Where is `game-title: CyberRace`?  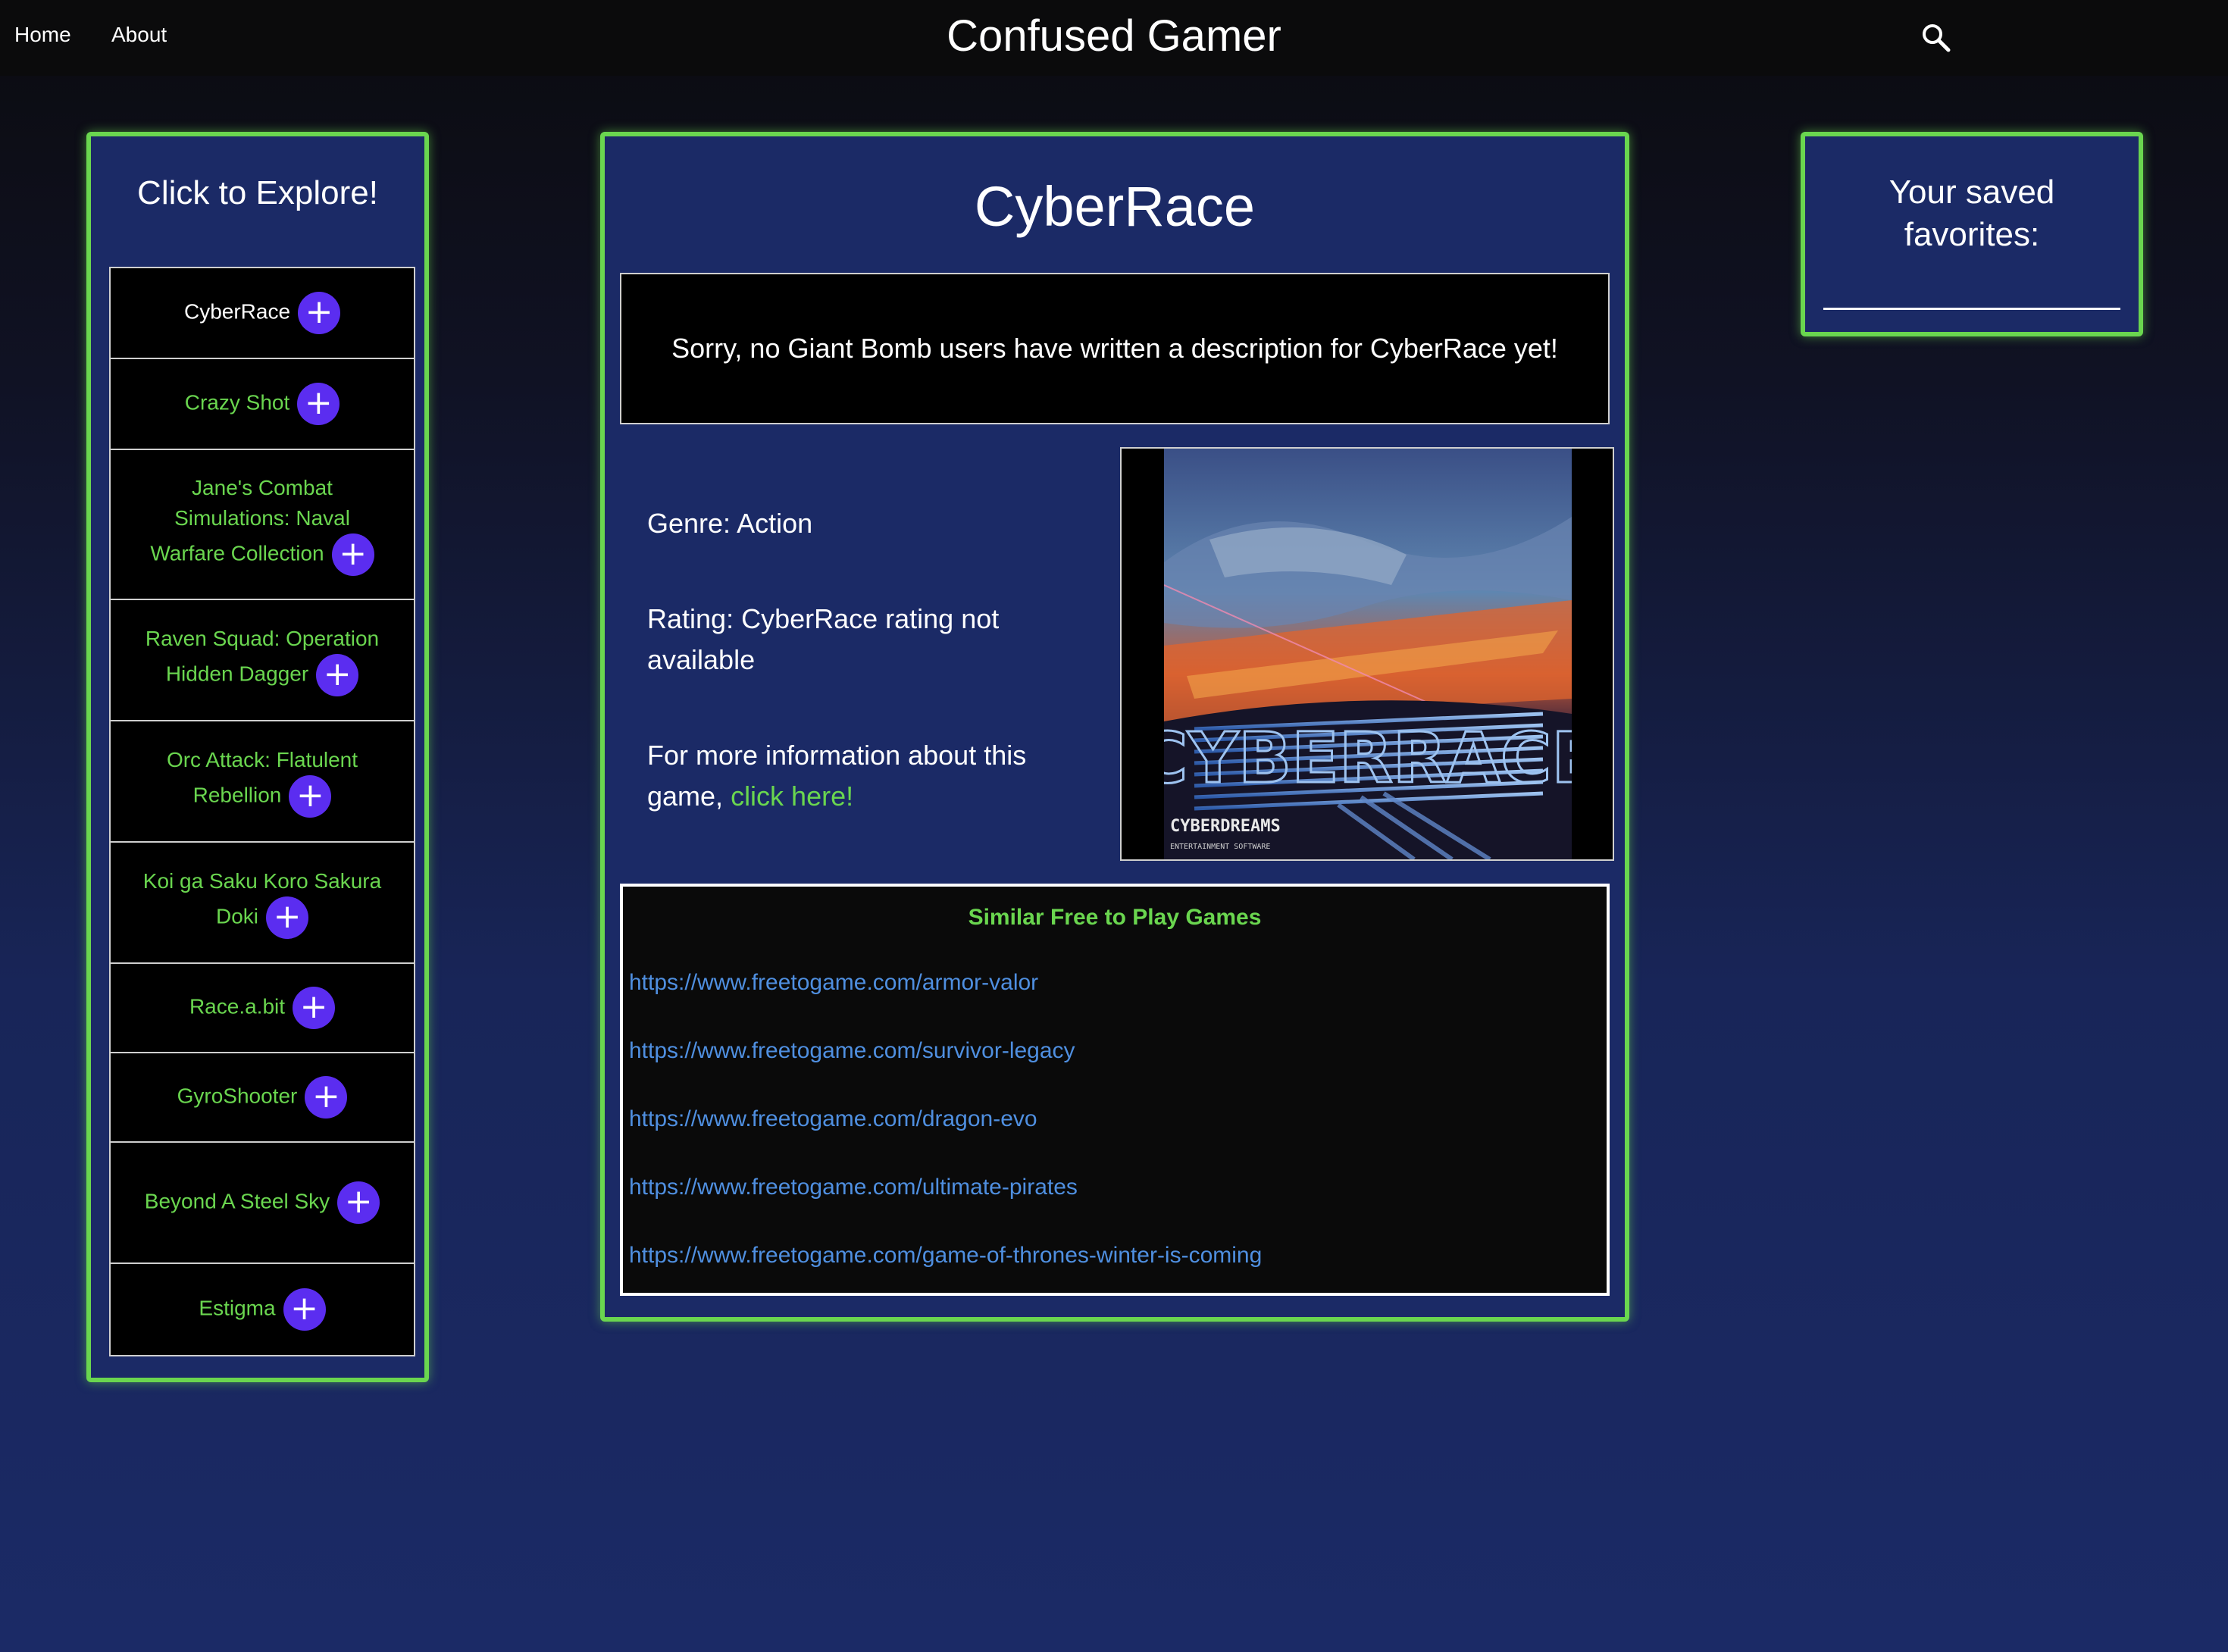 game-title: CyberRace is located at coordinates (1115, 206).